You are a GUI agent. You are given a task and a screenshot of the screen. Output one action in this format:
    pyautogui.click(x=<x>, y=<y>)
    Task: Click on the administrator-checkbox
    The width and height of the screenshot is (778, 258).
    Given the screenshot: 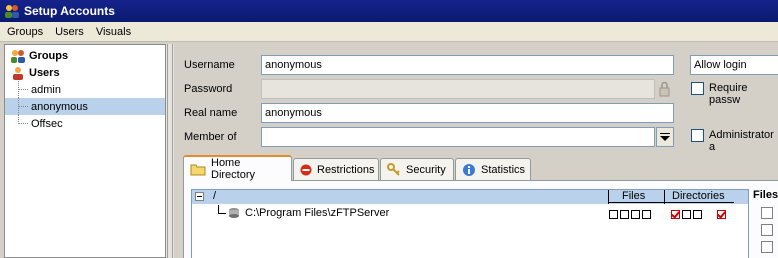 What is the action you would take?
    pyautogui.click(x=697, y=135)
    